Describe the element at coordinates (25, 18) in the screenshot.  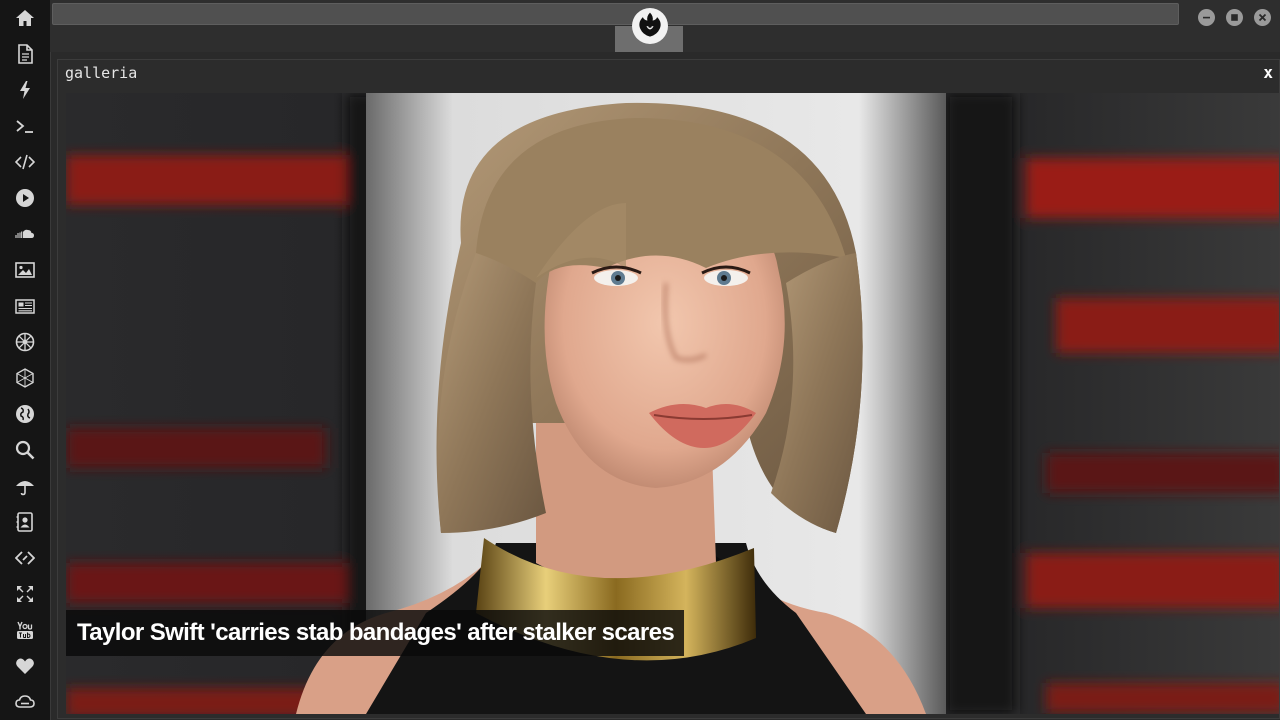
I see `home-icon` at that location.